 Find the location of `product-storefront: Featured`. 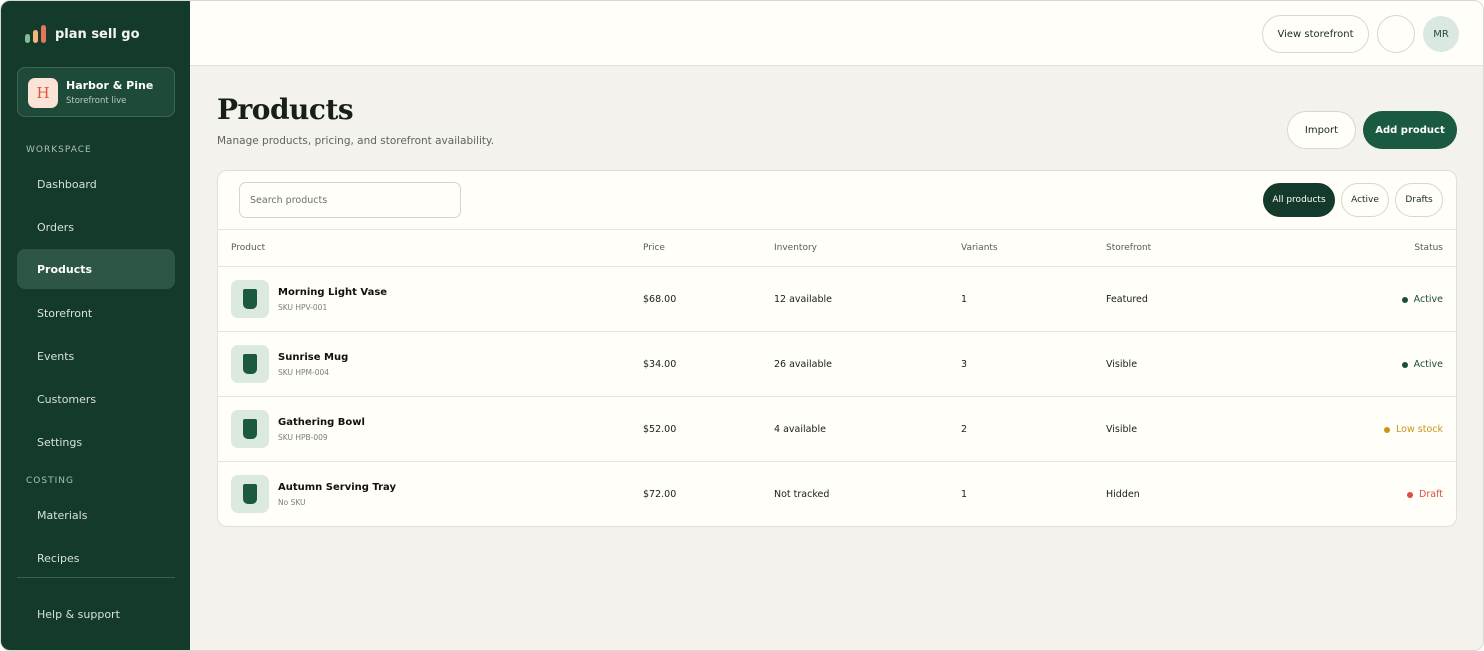

product-storefront: Featured is located at coordinates (1127, 299).